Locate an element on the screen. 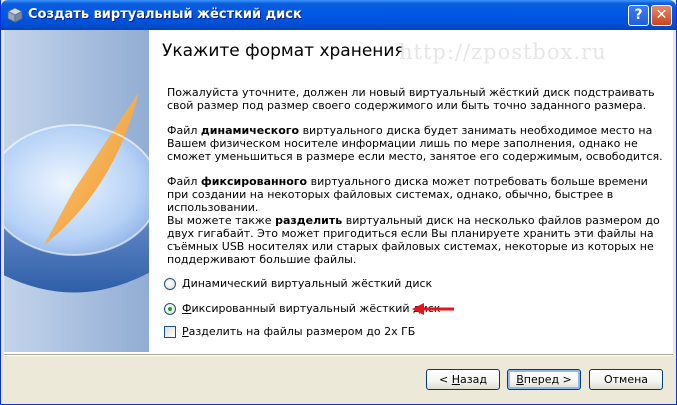  next-button-post: перед > is located at coordinates (547, 379).